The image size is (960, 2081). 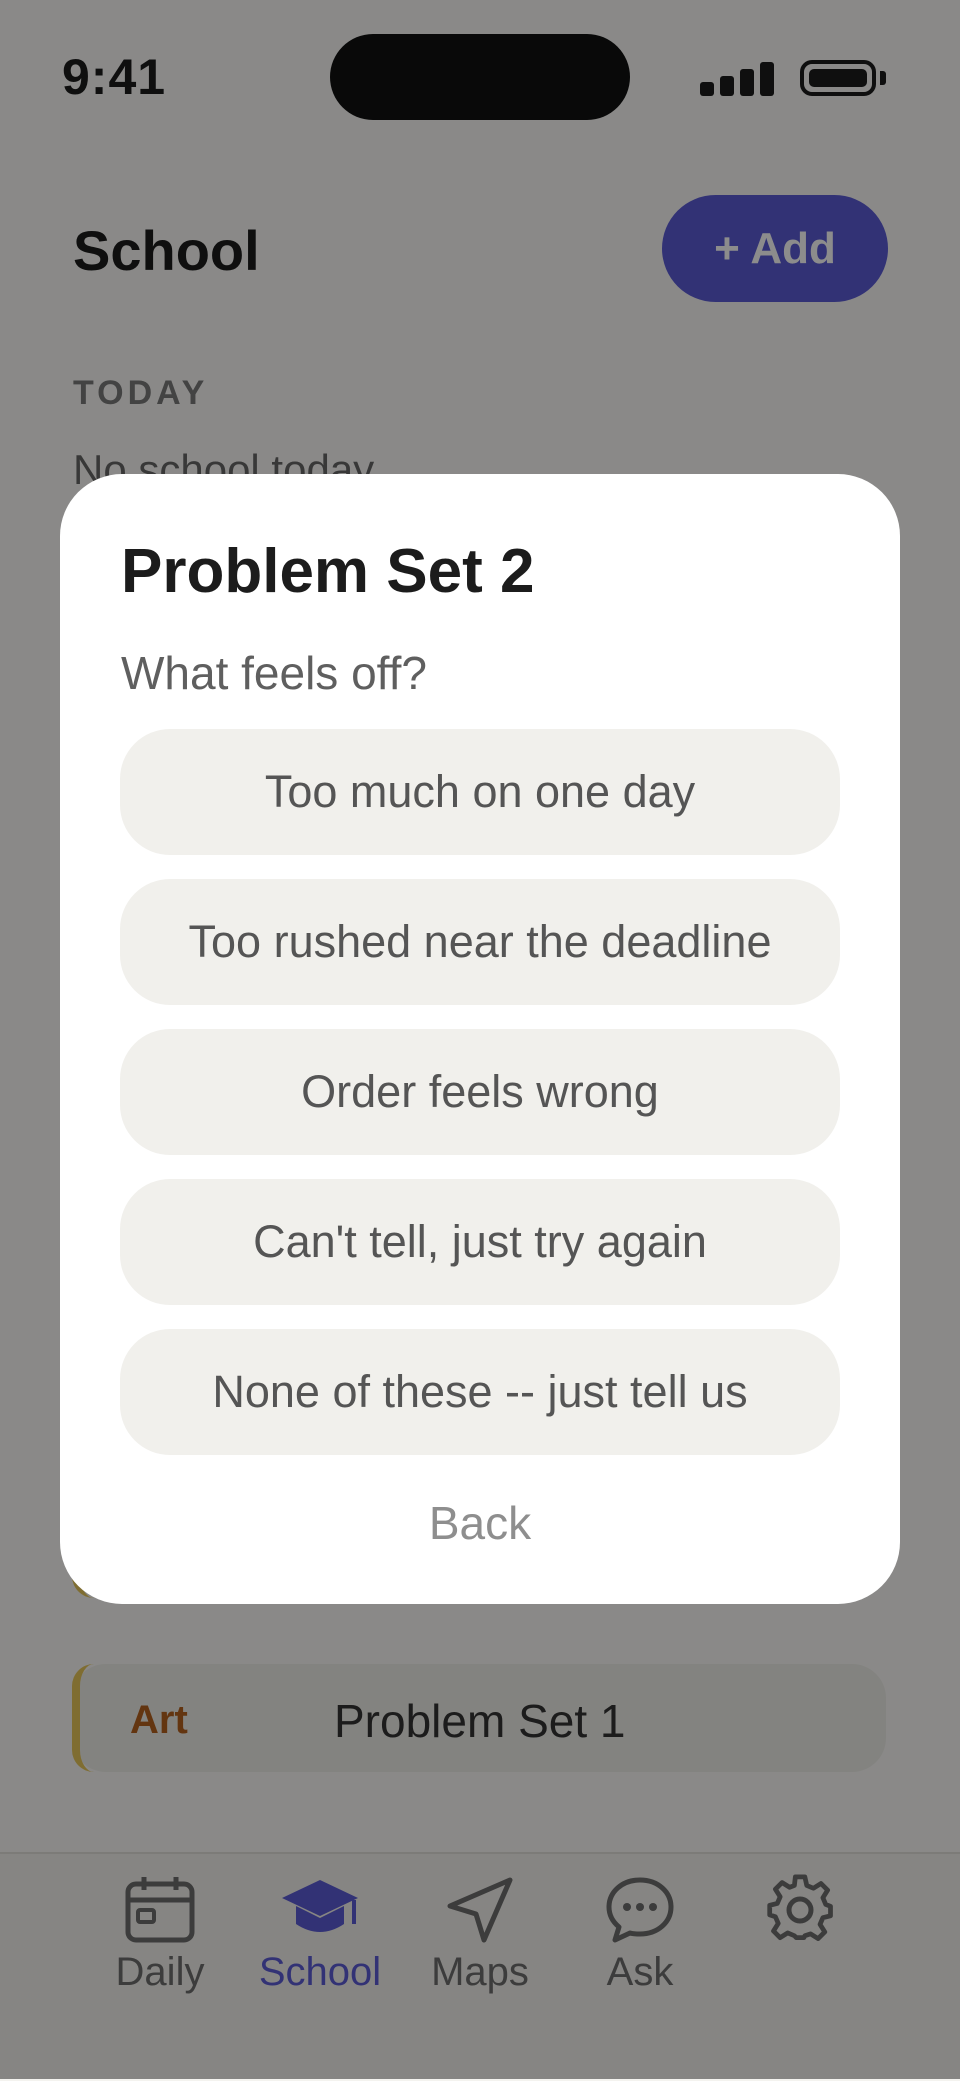 What do you see at coordinates (274, 673) in the screenshot?
I see `modal-prompt: What feels off?` at bounding box center [274, 673].